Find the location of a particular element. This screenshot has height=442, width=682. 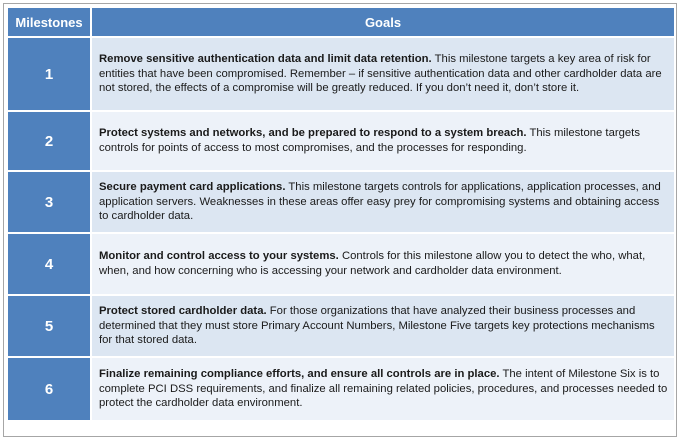

milestone-number: 2 is located at coordinates (49, 141).